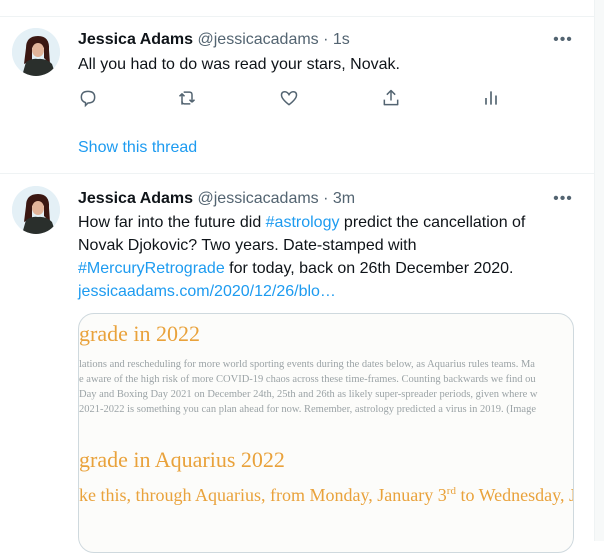 The height and width of the screenshot is (553, 604). Describe the element at coordinates (137, 148) in the screenshot. I see `show-thread-link: Show this thread` at that location.